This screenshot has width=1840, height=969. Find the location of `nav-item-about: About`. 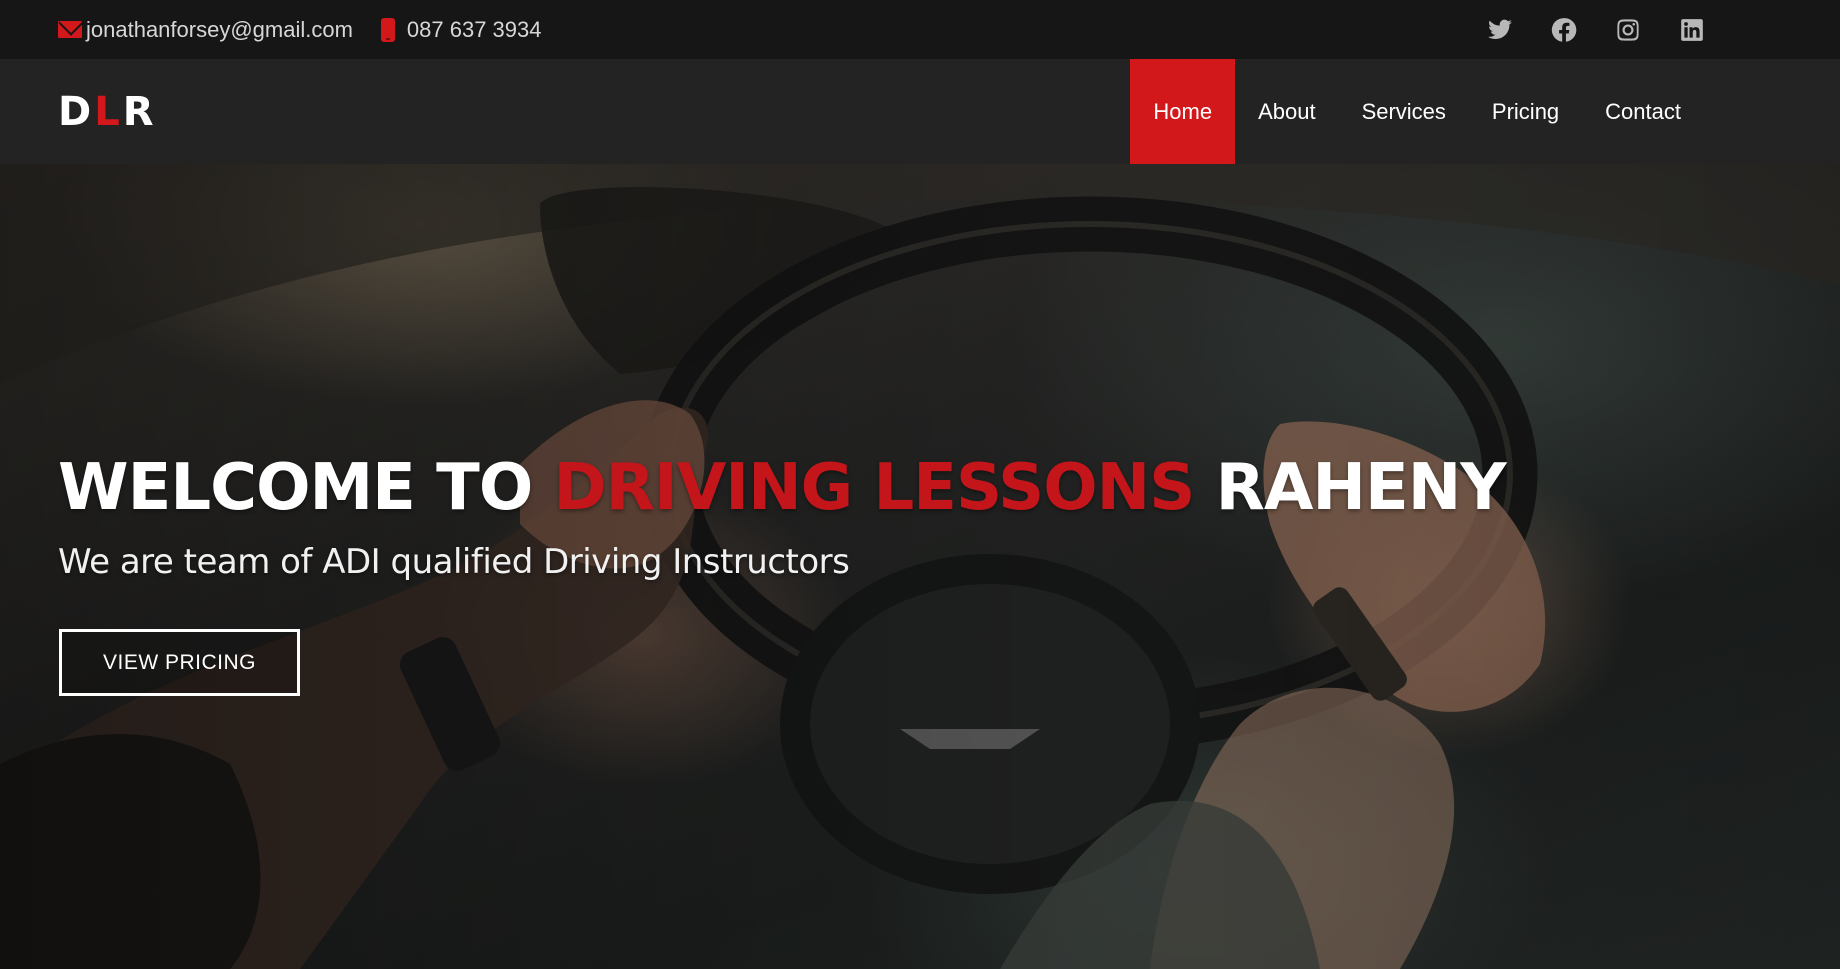

nav-item-about: About is located at coordinates (1287, 111).